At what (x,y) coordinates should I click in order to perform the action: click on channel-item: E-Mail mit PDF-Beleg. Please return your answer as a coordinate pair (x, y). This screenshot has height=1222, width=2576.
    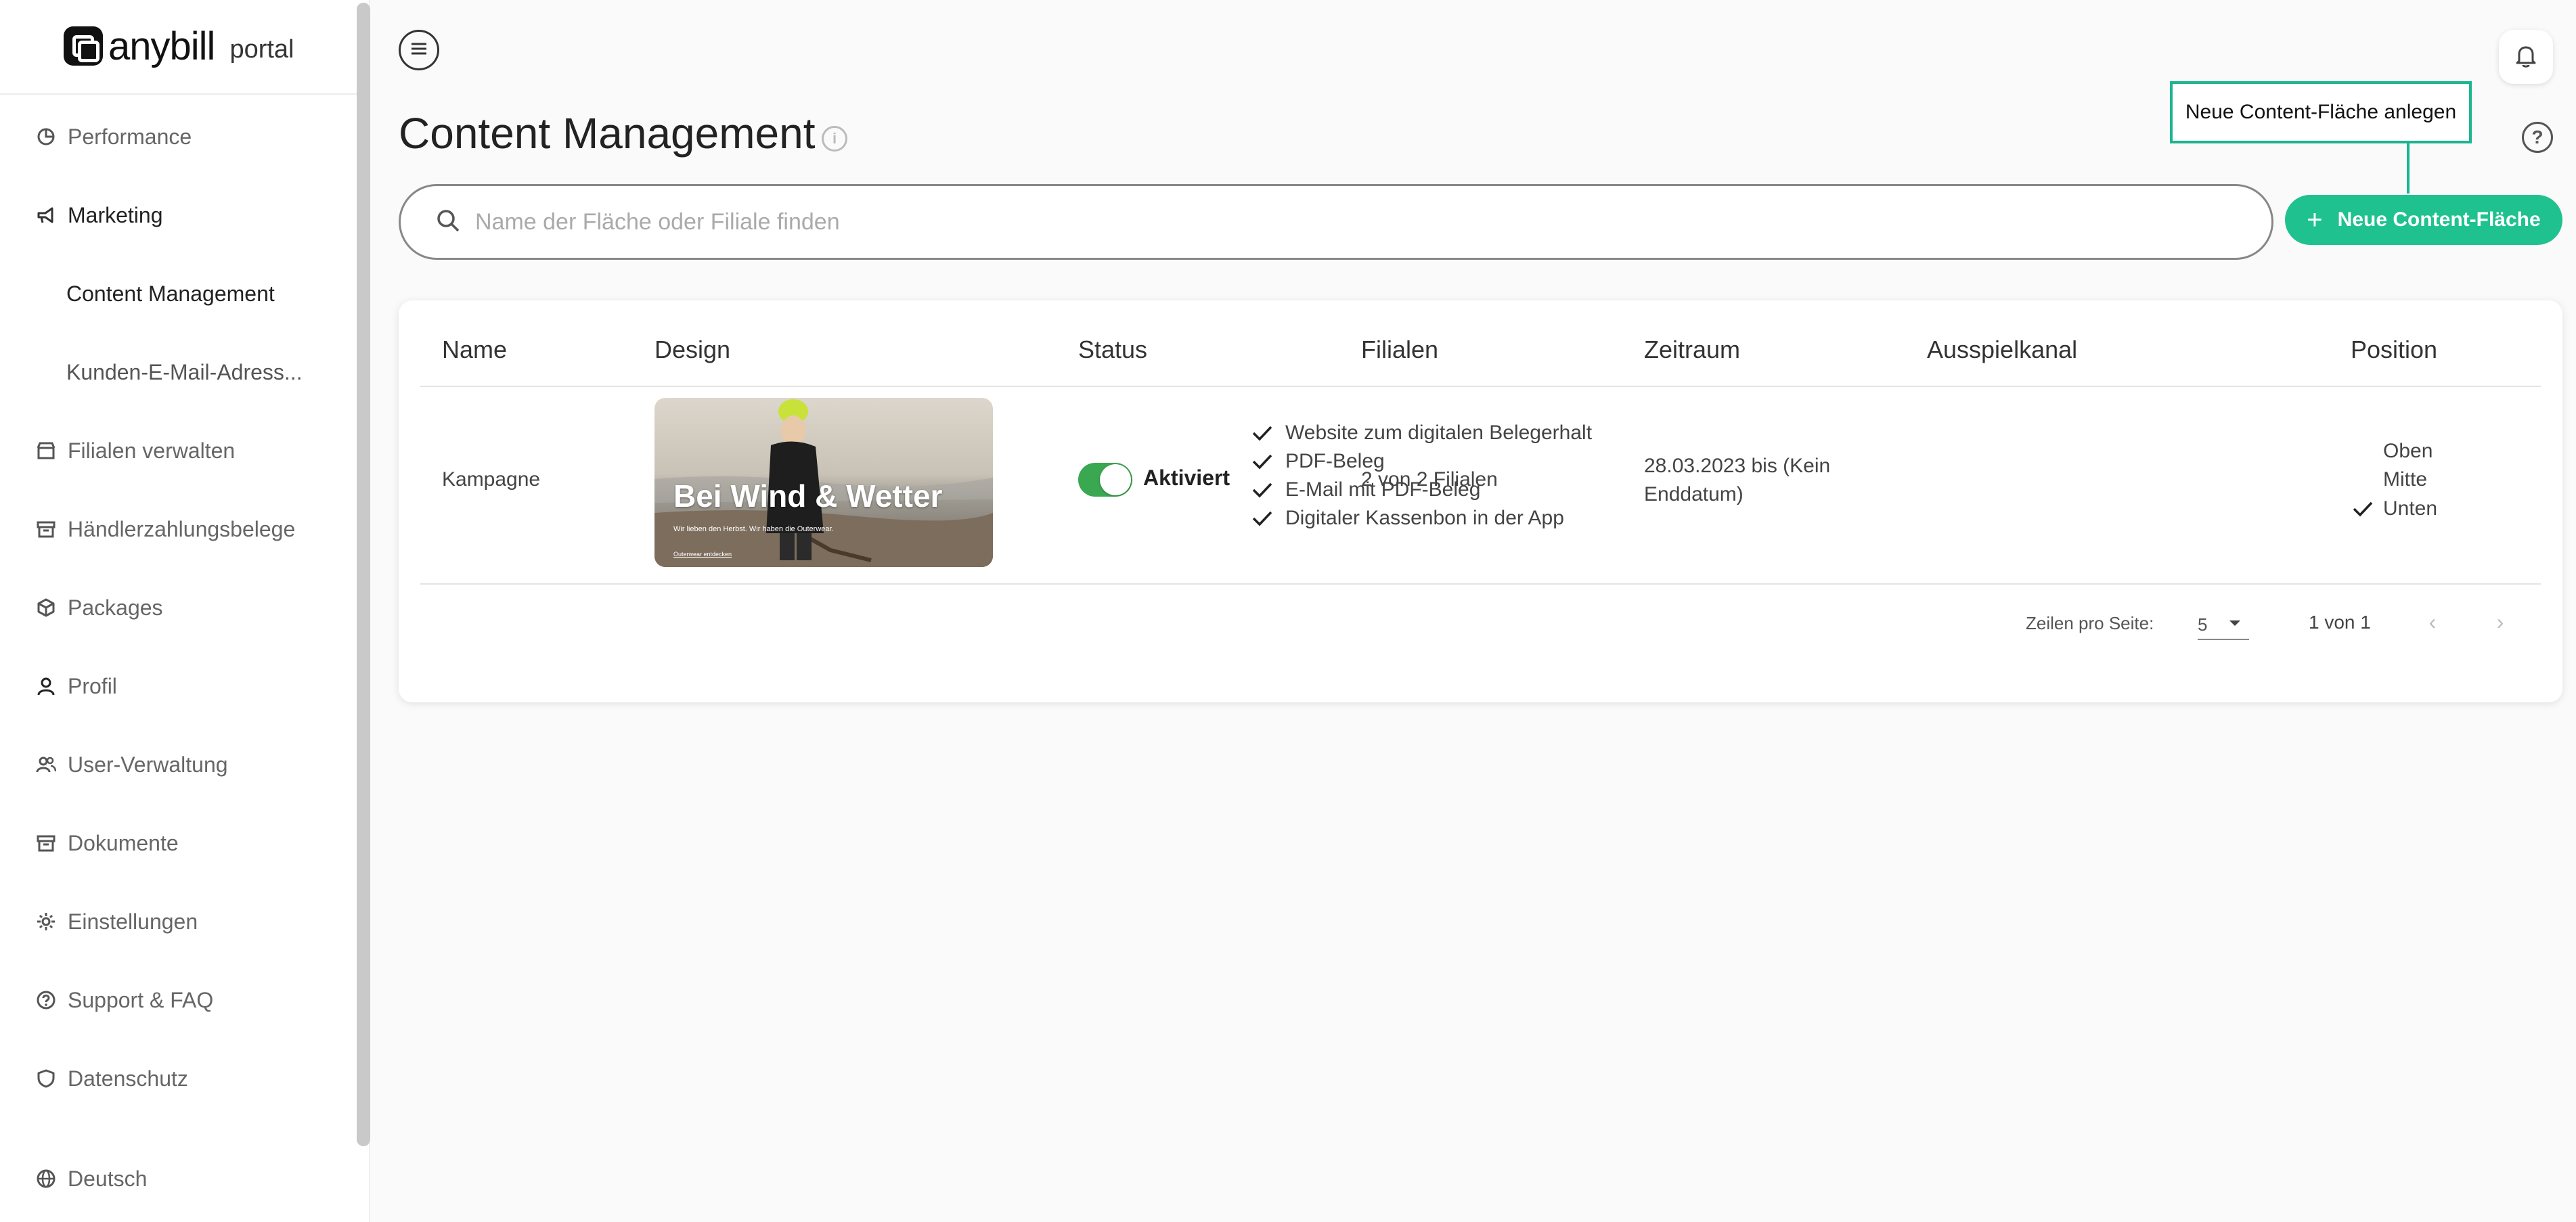
    Looking at the image, I should click on (1365, 490).